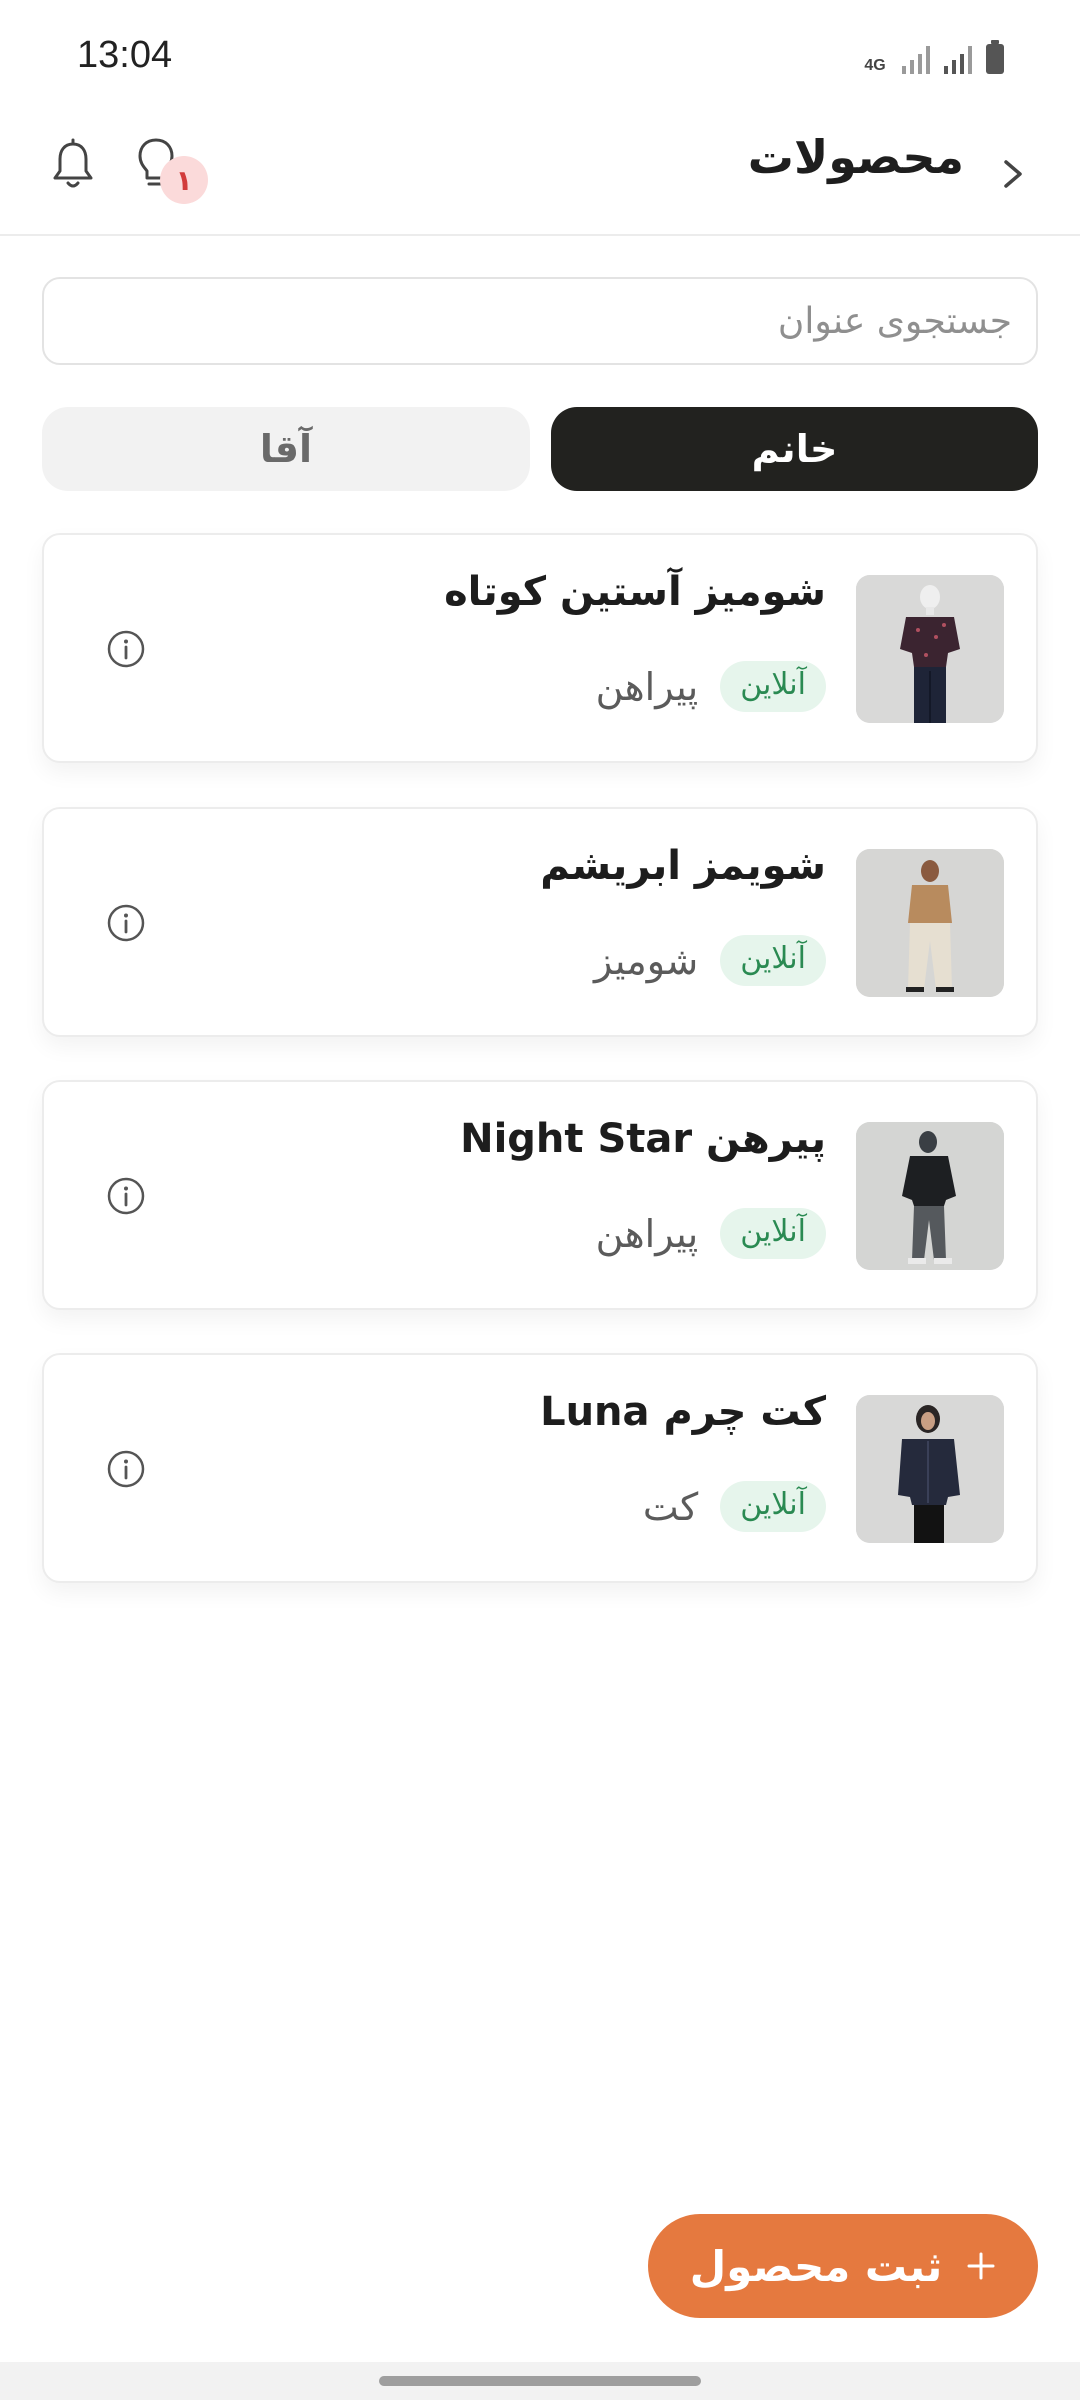 The height and width of the screenshot is (2400, 1080). What do you see at coordinates (540, 648) in the screenshot?
I see `product-card: شومیز آستین کوتاه پیراهن آنلاین` at bounding box center [540, 648].